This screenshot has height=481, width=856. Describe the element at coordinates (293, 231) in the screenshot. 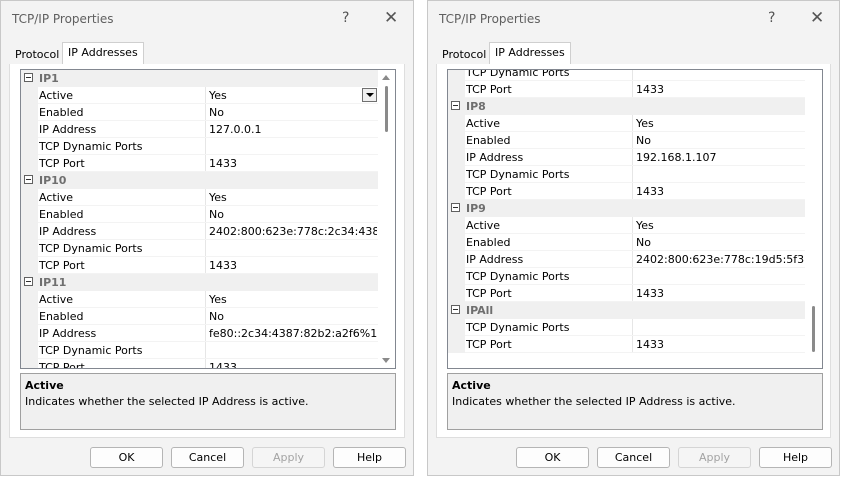

I see `property-value: 2402:800:623e:778c:2c34:4387:82l` at that location.